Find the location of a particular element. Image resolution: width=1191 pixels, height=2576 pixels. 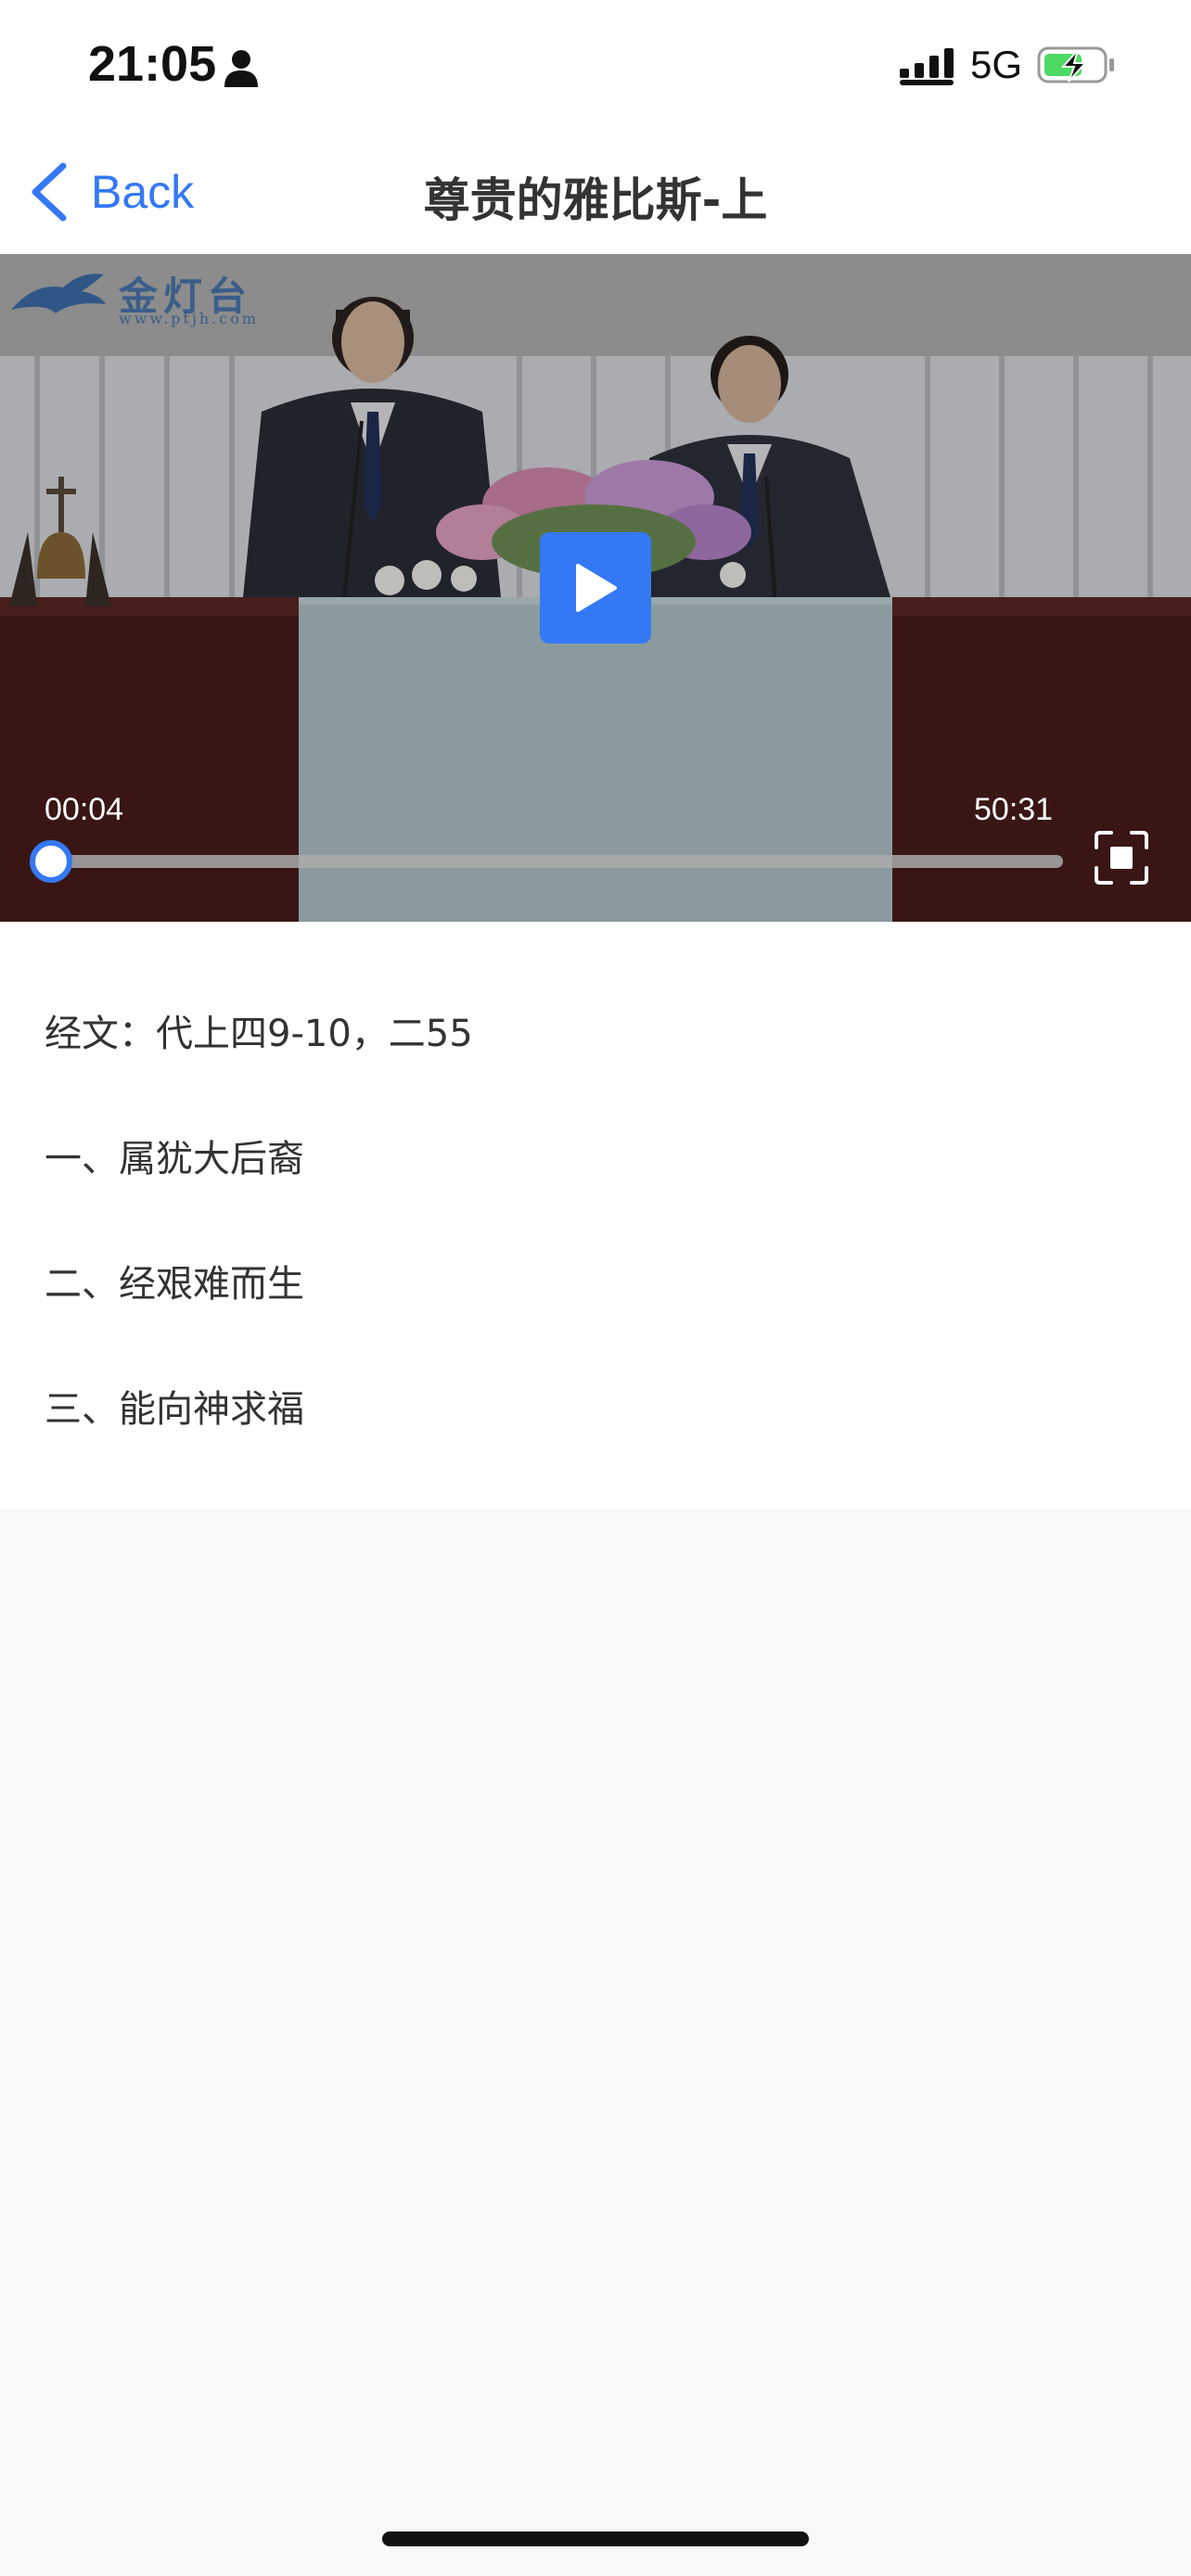

outline-point: 二、经艰难而生 is located at coordinates (174, 1284).